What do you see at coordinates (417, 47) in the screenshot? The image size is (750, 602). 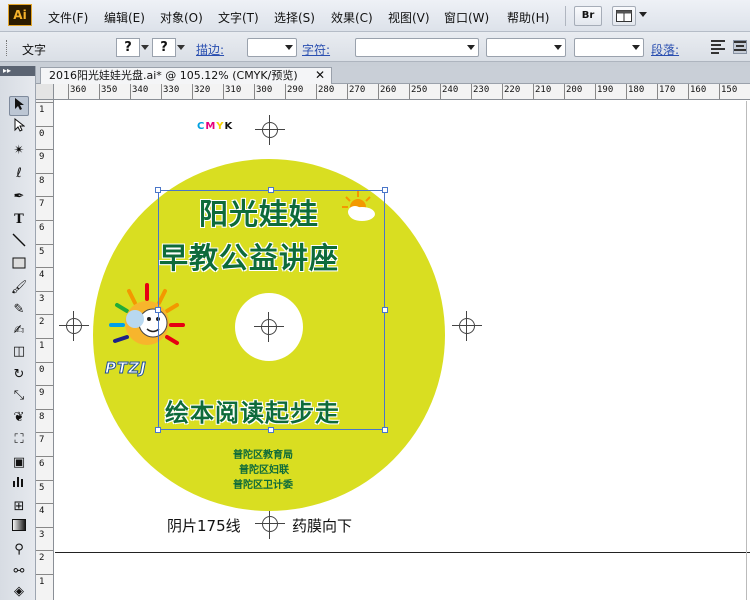 I see `font-family-field` at bounding box center [417, 47].